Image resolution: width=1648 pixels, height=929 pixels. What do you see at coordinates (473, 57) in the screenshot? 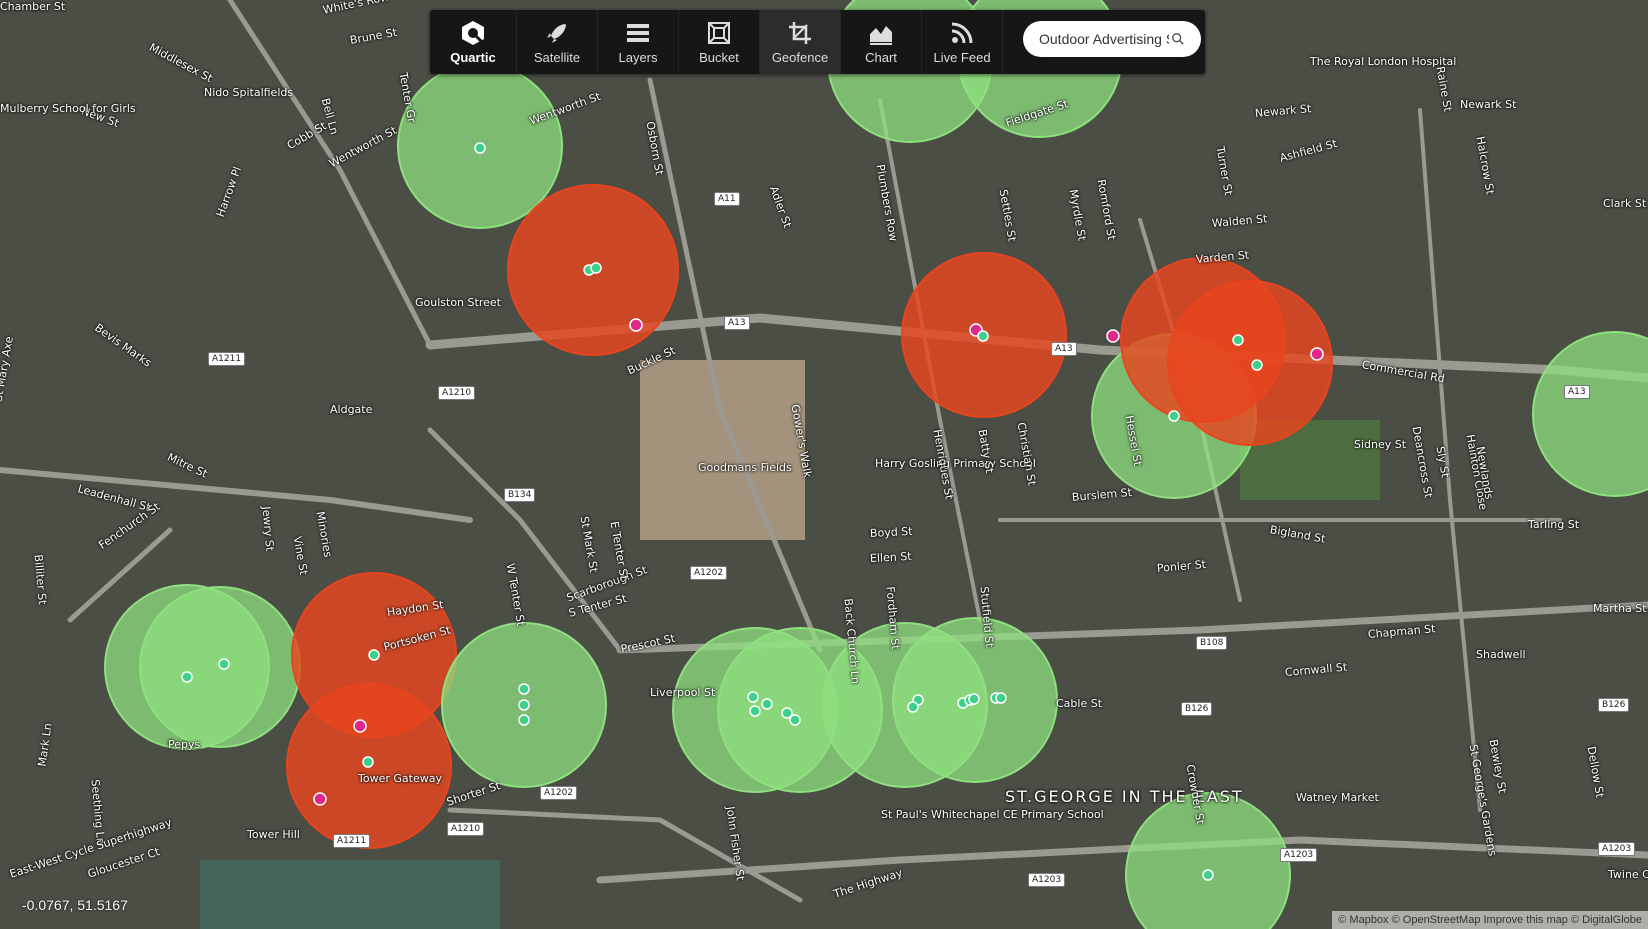
I see `logo-label: Quartic` at bounding box center [473, 57].